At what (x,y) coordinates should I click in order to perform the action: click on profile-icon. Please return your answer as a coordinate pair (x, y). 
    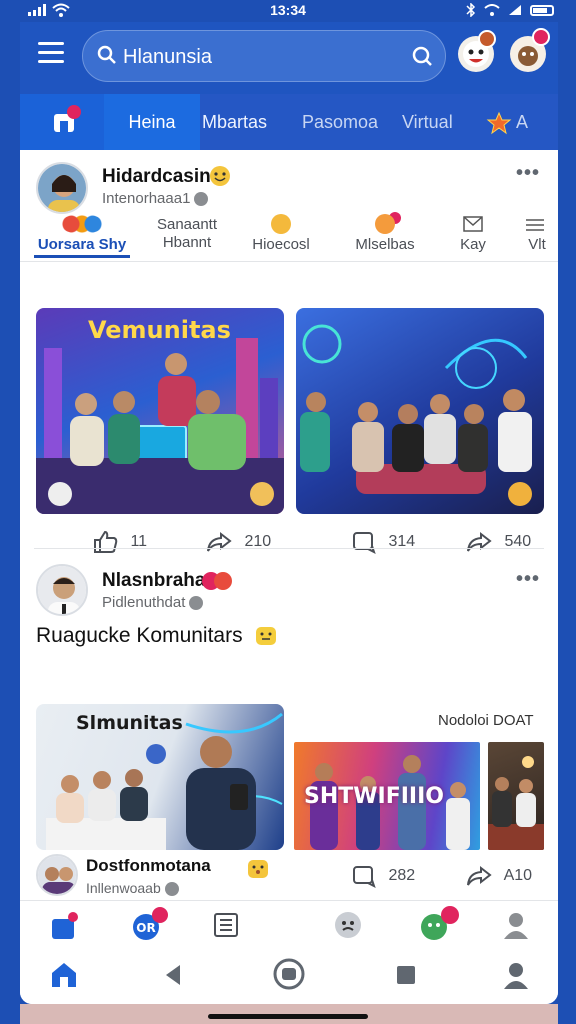
    Looking at the image, I should click on (516, 925).